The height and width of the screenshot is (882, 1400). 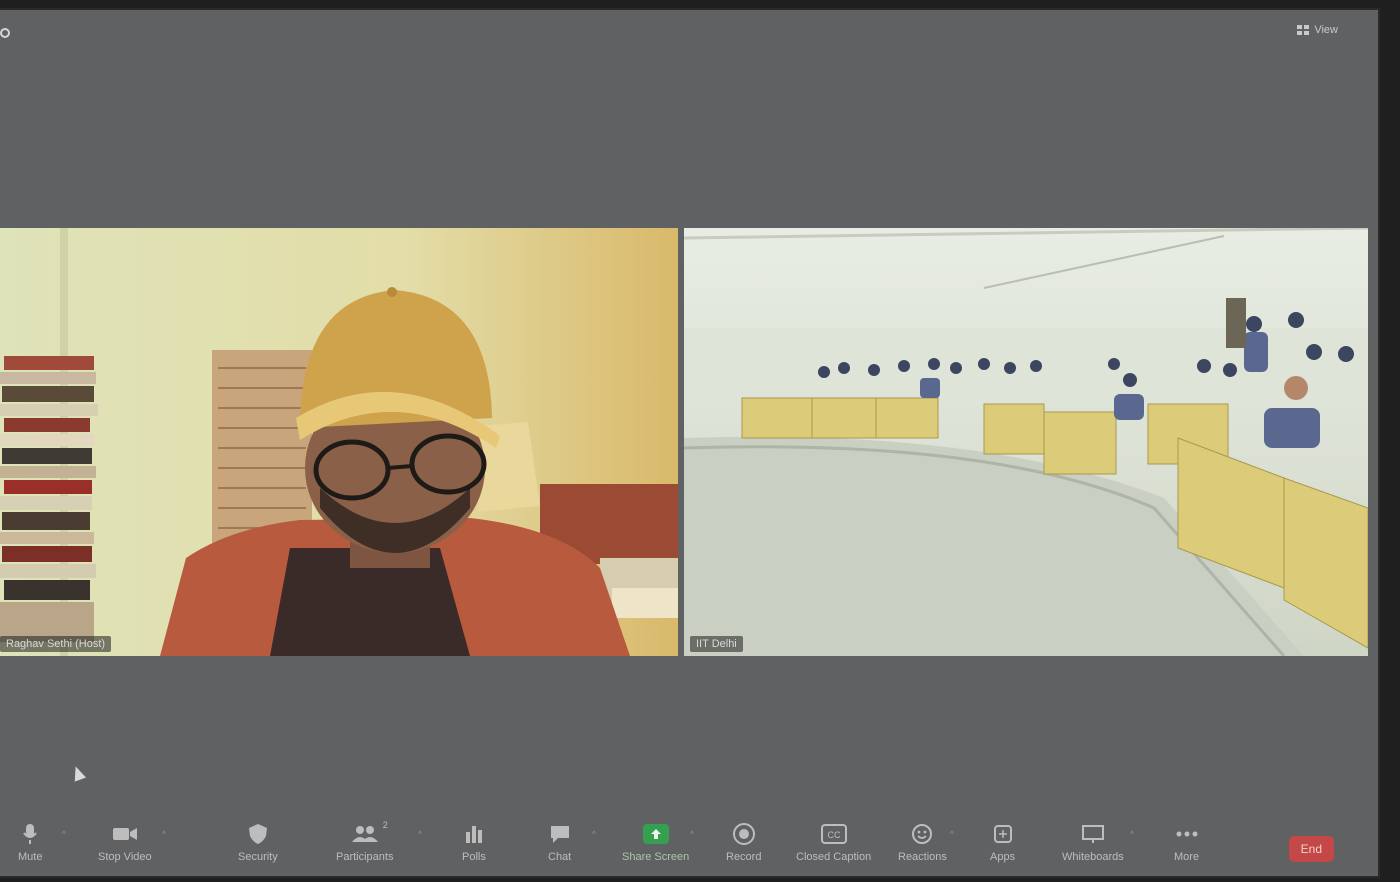 What do you see at coordinates (30, 857) in the screenshot?
I see `mute-label: Mute` at bounding box center [30, 857].